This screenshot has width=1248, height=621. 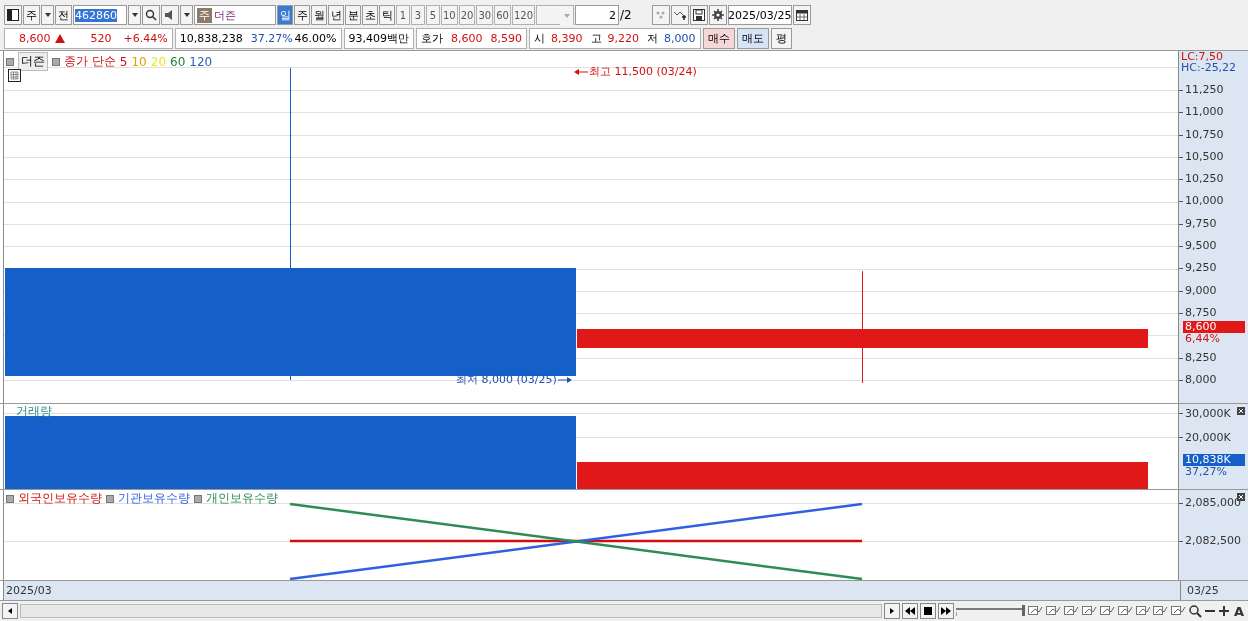 What do you see at coordinates (319, 15) in the screenshot?
I see `period-tab: 월` at bounding box center [319, 15].